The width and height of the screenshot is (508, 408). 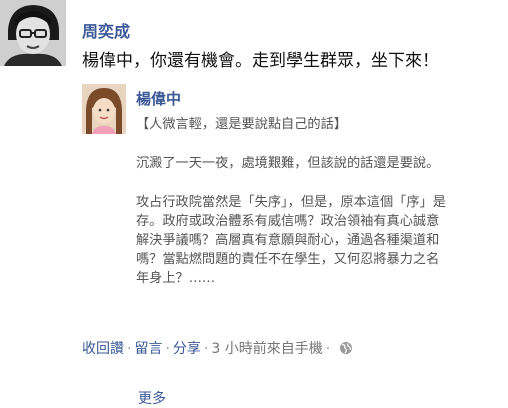 What do you see at coordinates (106, 30) in the screenshot?
I see `post-author-name: 周奕成` at bounding box center [106, 30].